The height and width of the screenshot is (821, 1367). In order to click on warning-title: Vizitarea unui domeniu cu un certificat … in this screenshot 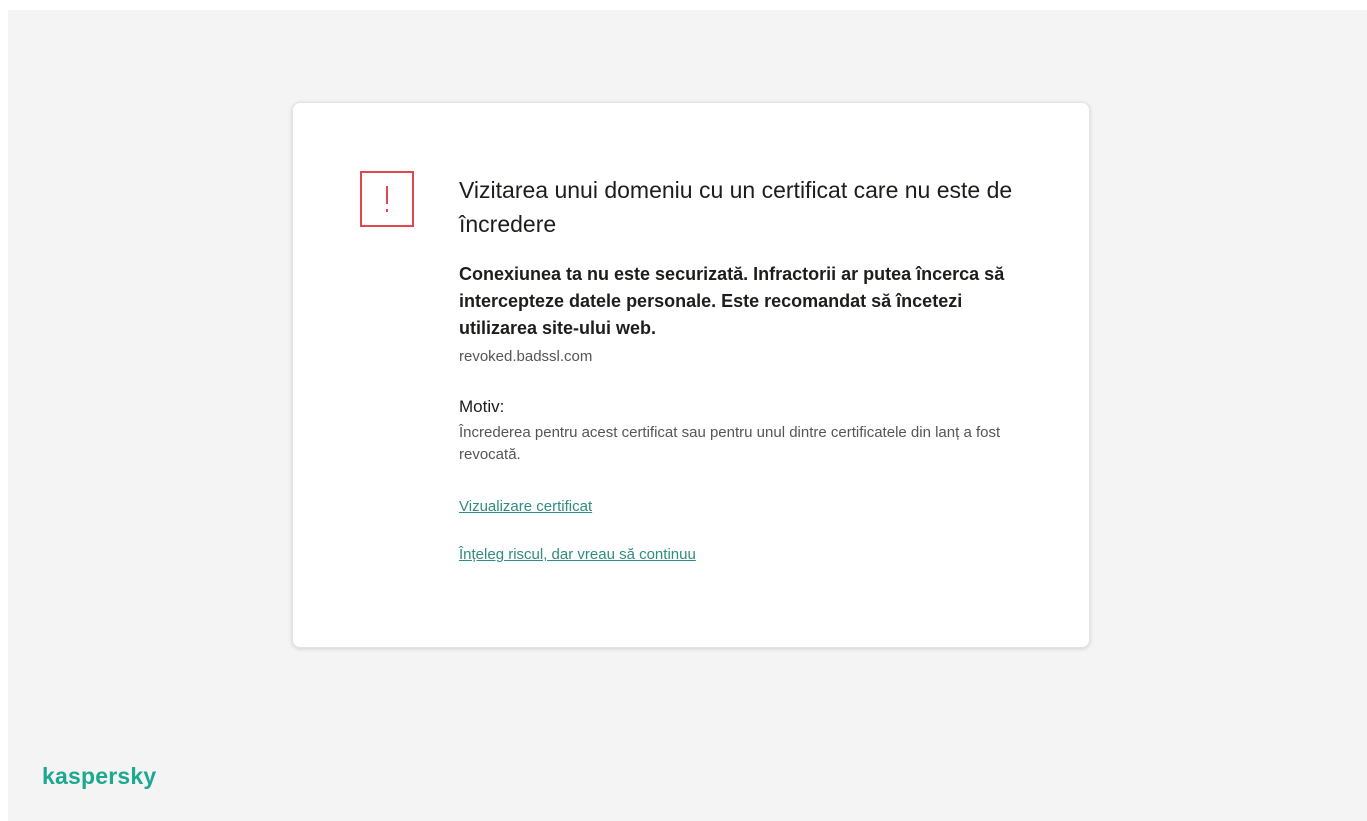, I will do `click(736, 207)`.